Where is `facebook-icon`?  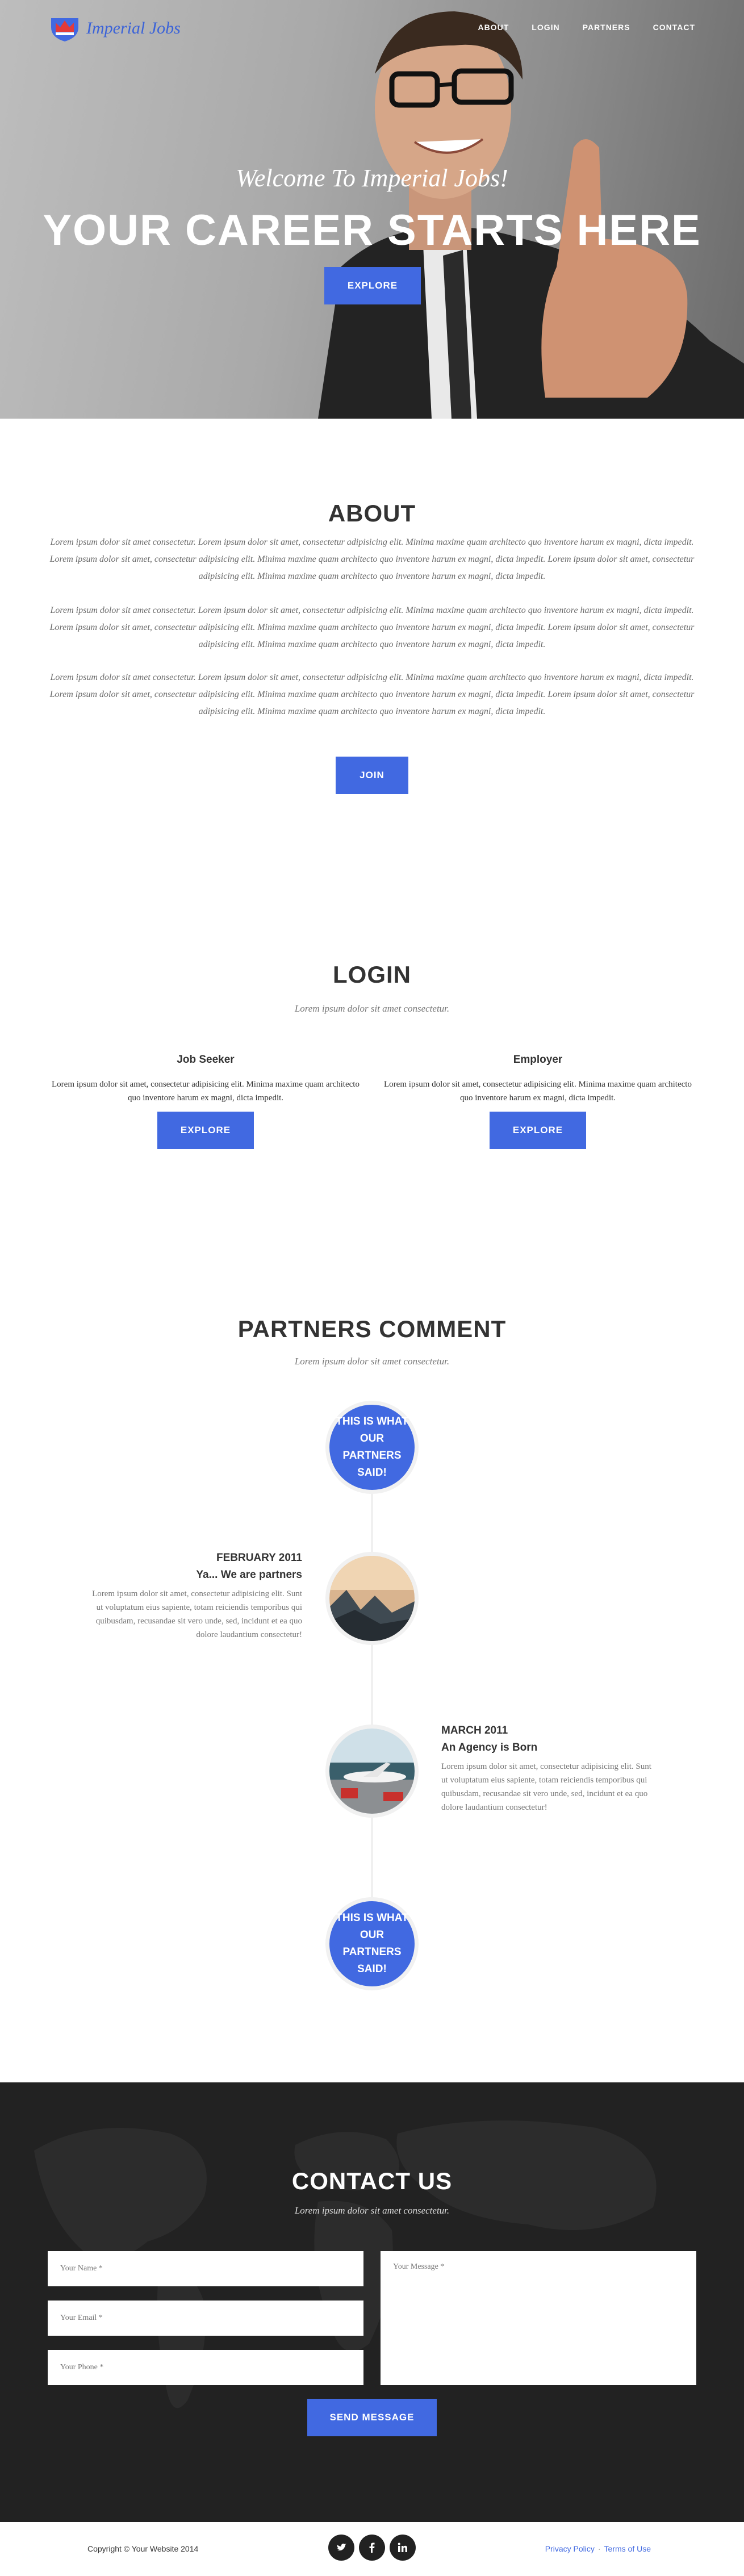
facebook-icon is located at coordinates (372, 2548).